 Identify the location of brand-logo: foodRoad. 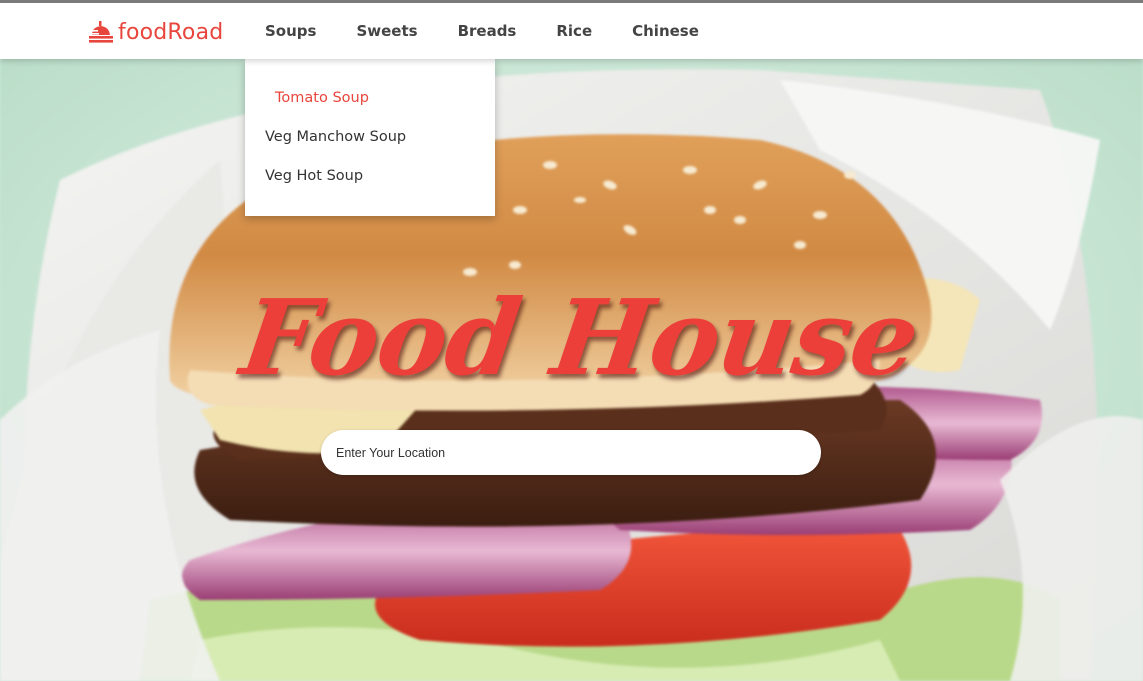
(156, 32).